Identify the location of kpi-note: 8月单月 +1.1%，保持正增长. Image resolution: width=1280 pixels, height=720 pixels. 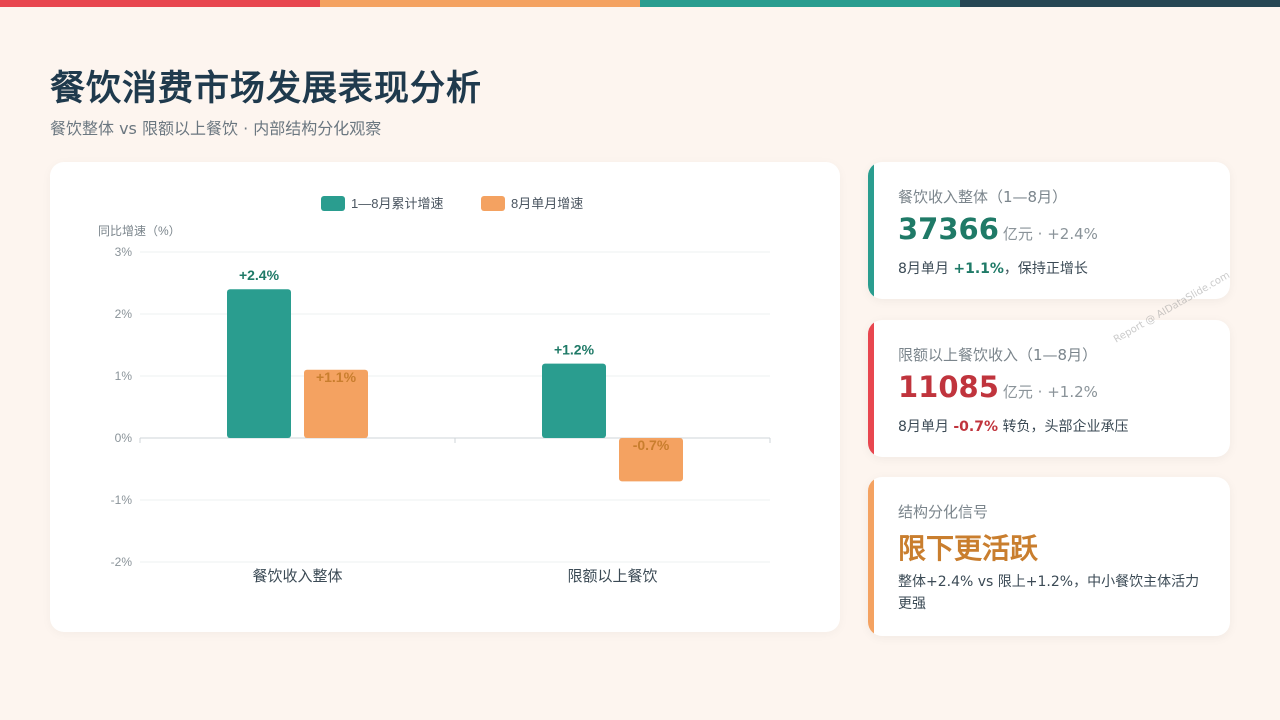
(993, 269).